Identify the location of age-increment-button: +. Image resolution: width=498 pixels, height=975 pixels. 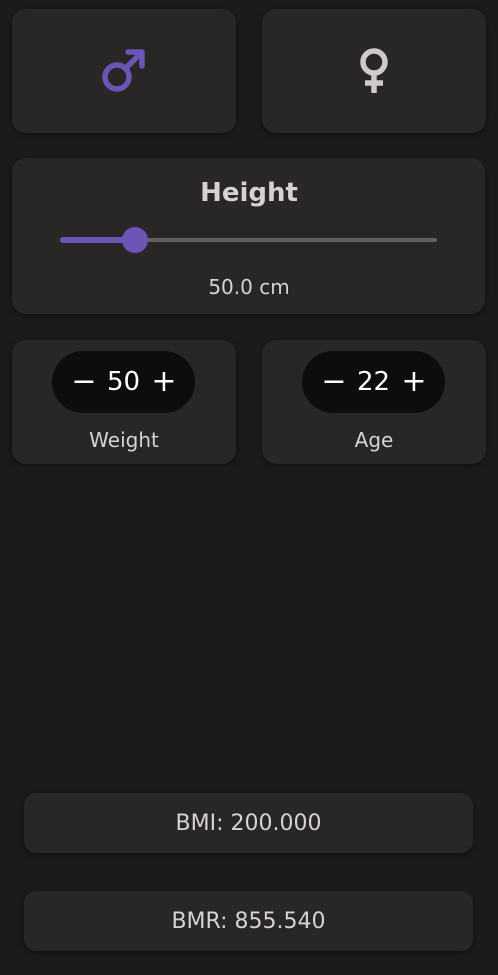
(414, 382).